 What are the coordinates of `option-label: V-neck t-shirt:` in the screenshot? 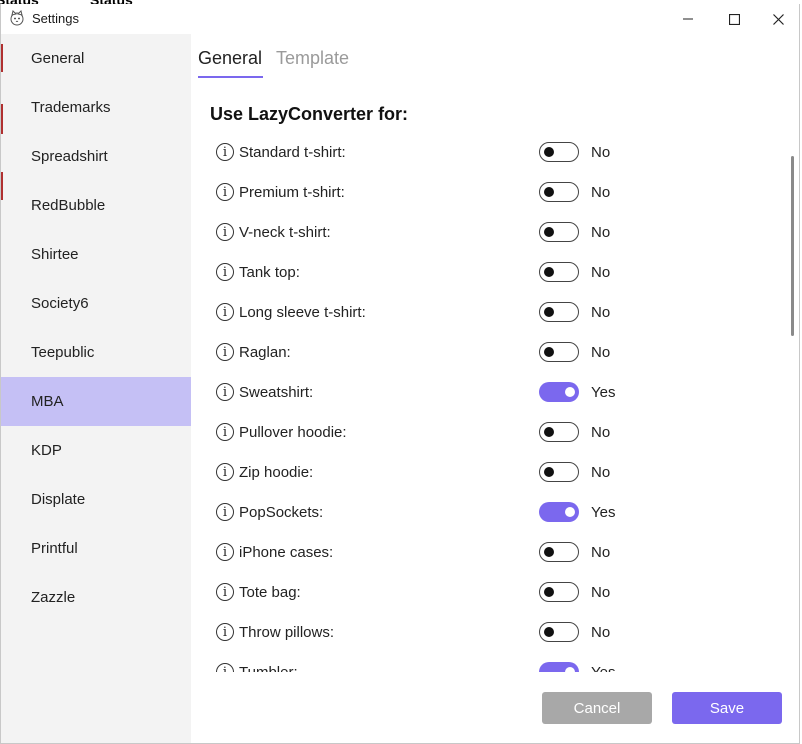 It's located at (285, 232).